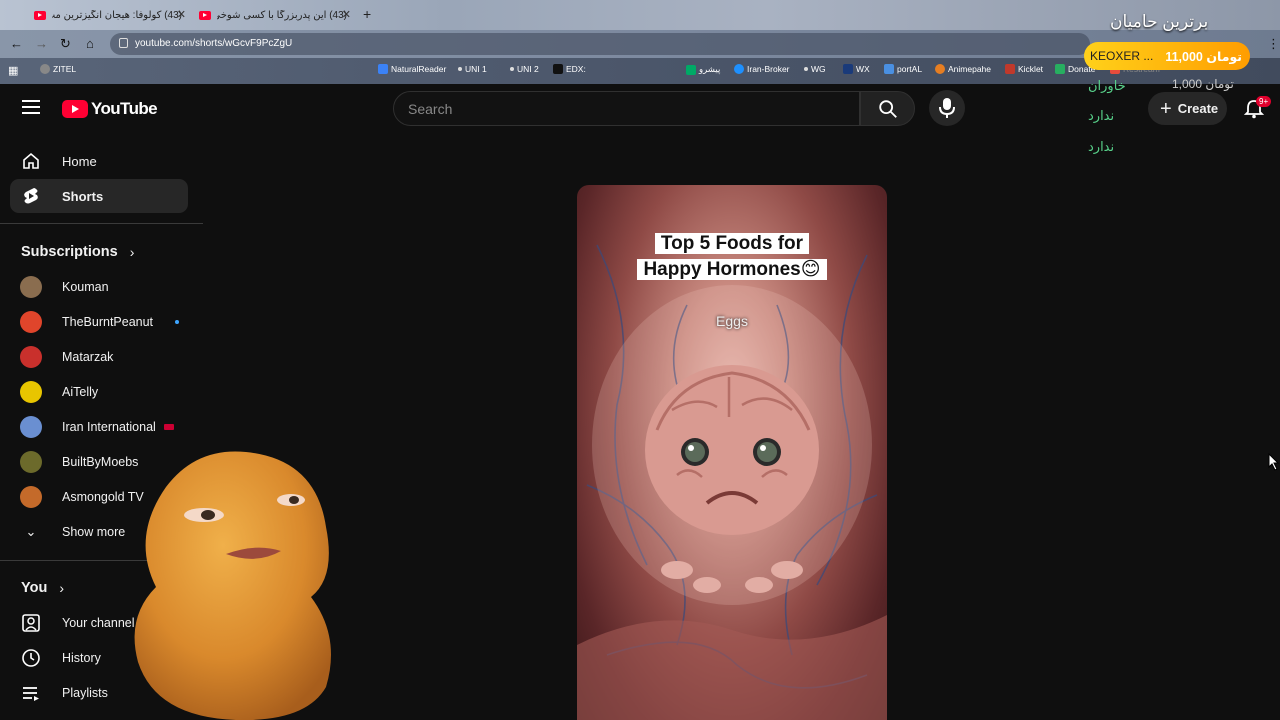 The height and width of the screenshot is (720, 1280). Describe the element at coordinates (77, 252) in the screenshot. I see `subscriptions-heading: Subscriptions ›` at that location.